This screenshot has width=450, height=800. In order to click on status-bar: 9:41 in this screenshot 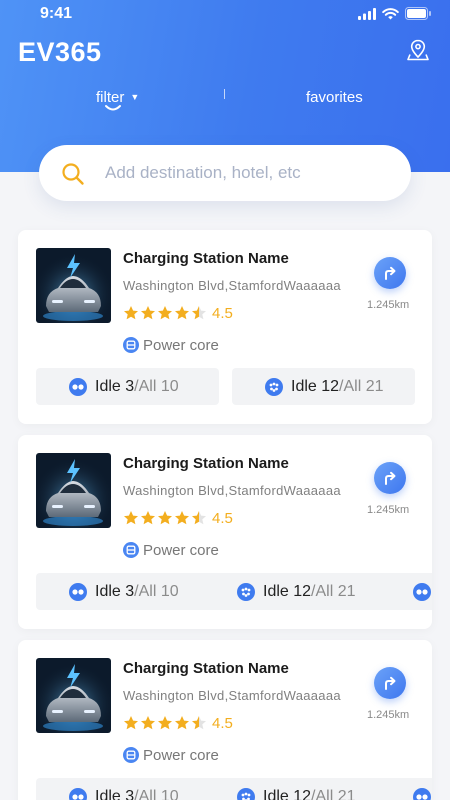, I will do `click(225, 15)`.